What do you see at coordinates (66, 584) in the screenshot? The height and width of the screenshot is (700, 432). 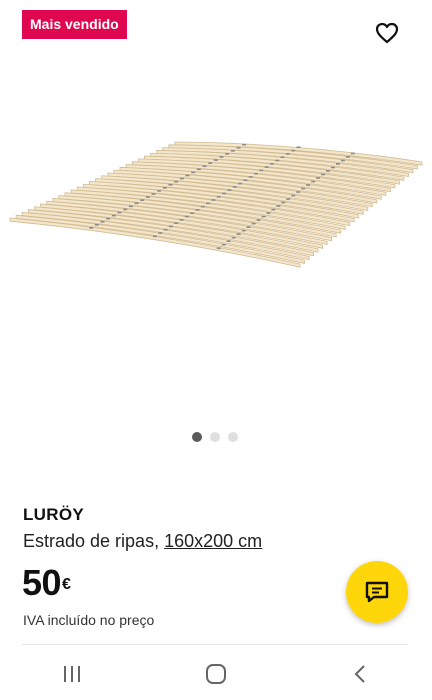 I see `price-currency: €` at bounding box center [66, 584].